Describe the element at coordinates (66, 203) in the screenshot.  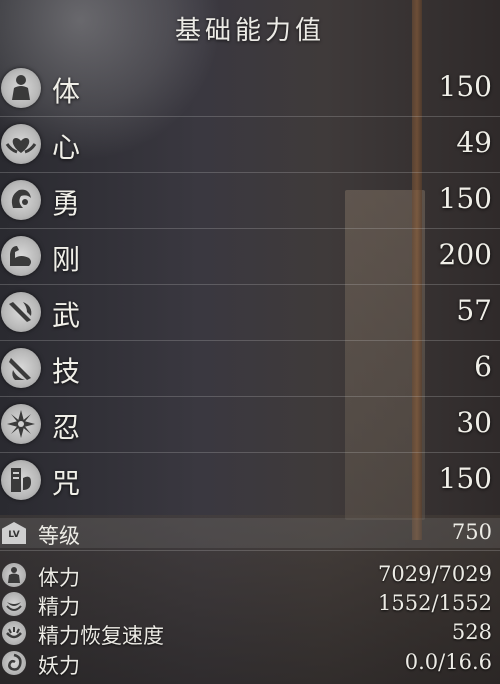
I see `attribute-label: 勇` at that location.